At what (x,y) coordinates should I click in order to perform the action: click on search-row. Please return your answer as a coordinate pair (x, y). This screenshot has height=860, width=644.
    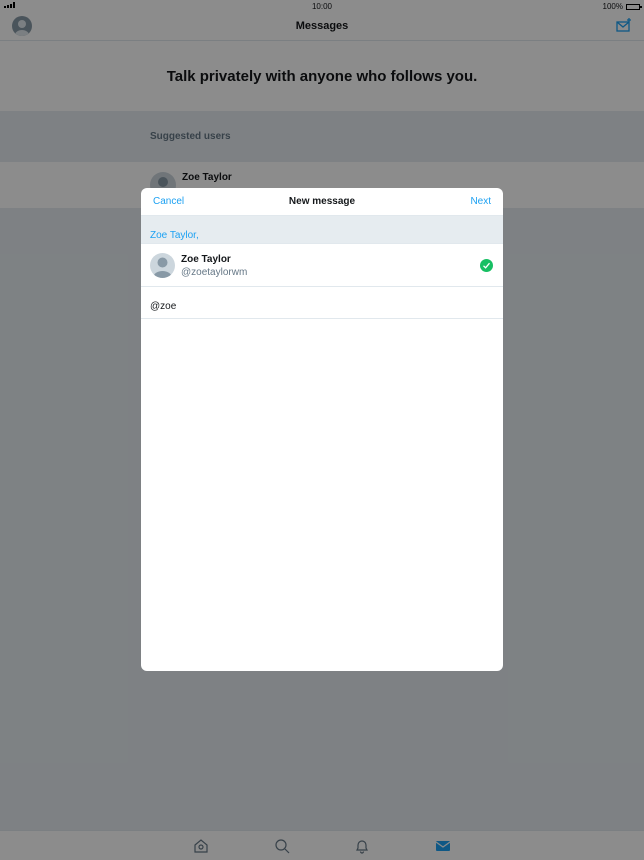
    Looking at the image, I should click on (322, 303).